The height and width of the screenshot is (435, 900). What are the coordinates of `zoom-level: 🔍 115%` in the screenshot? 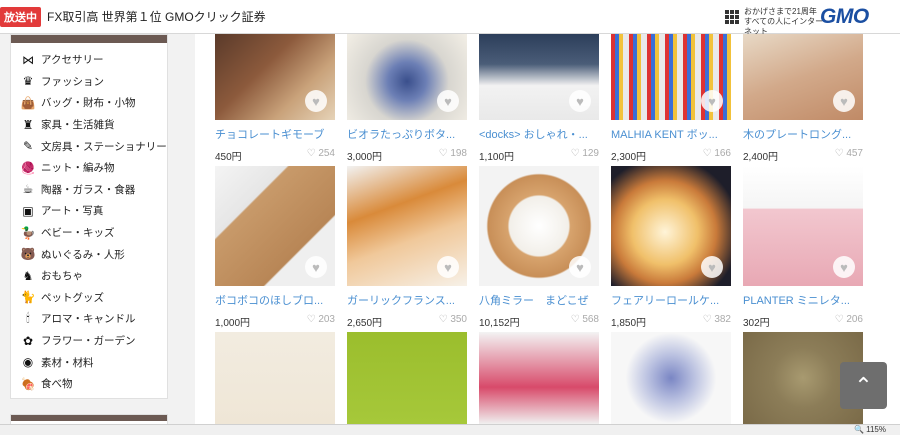 It's located at (870, 429).